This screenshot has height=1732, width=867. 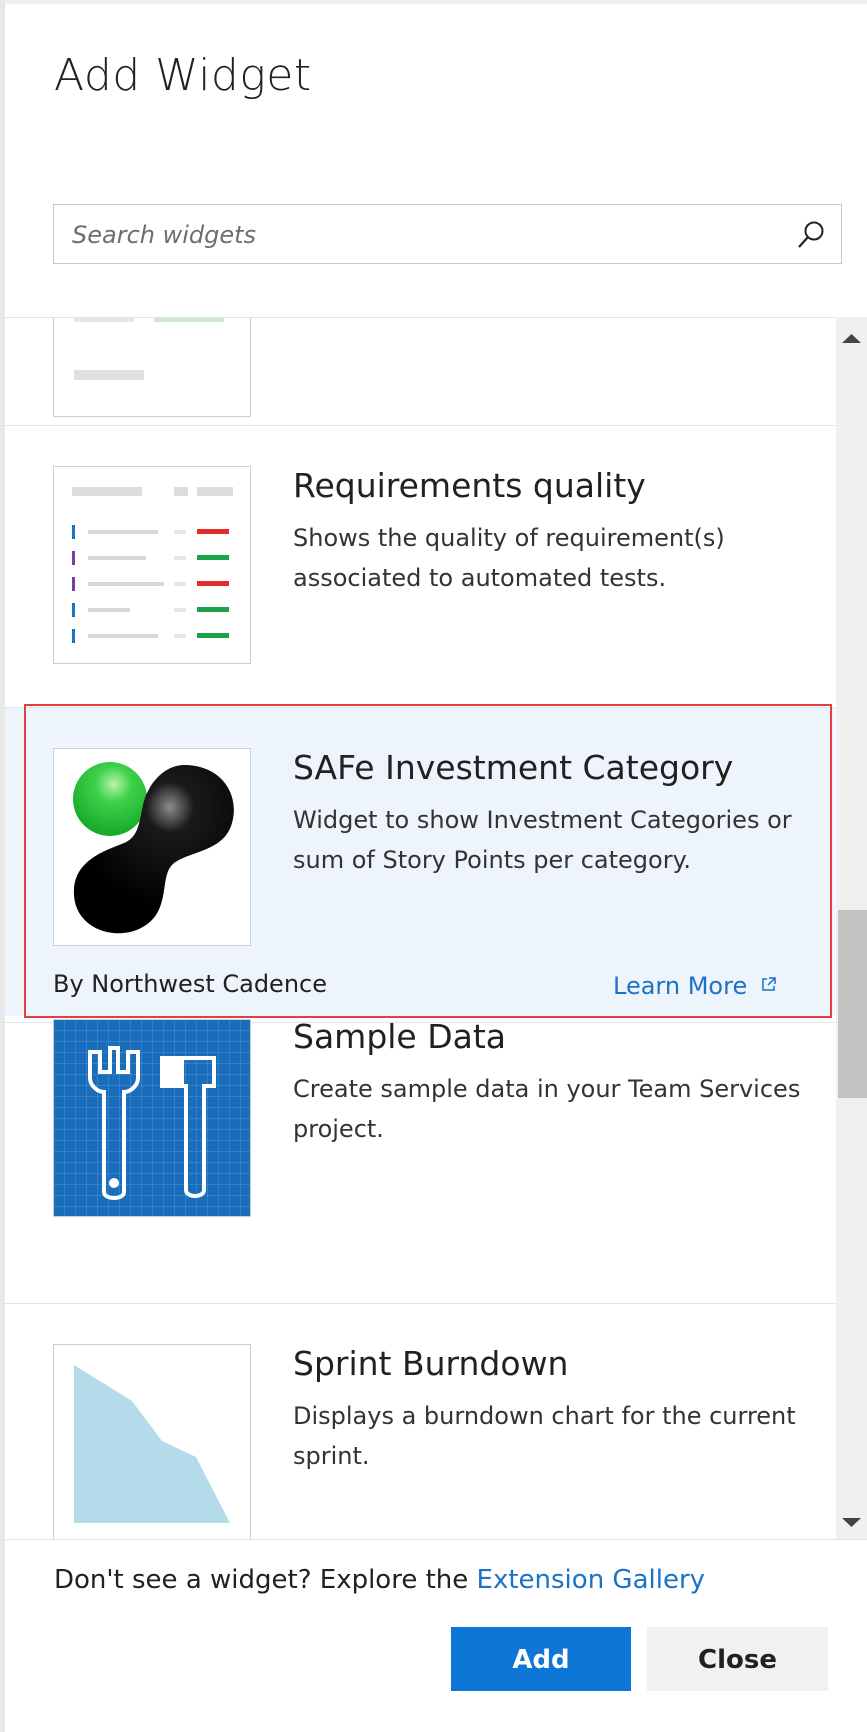 What do you see at coordinates (811, 235) in the screenshot?
I see `search-icon` at bounding box center [811, 235].